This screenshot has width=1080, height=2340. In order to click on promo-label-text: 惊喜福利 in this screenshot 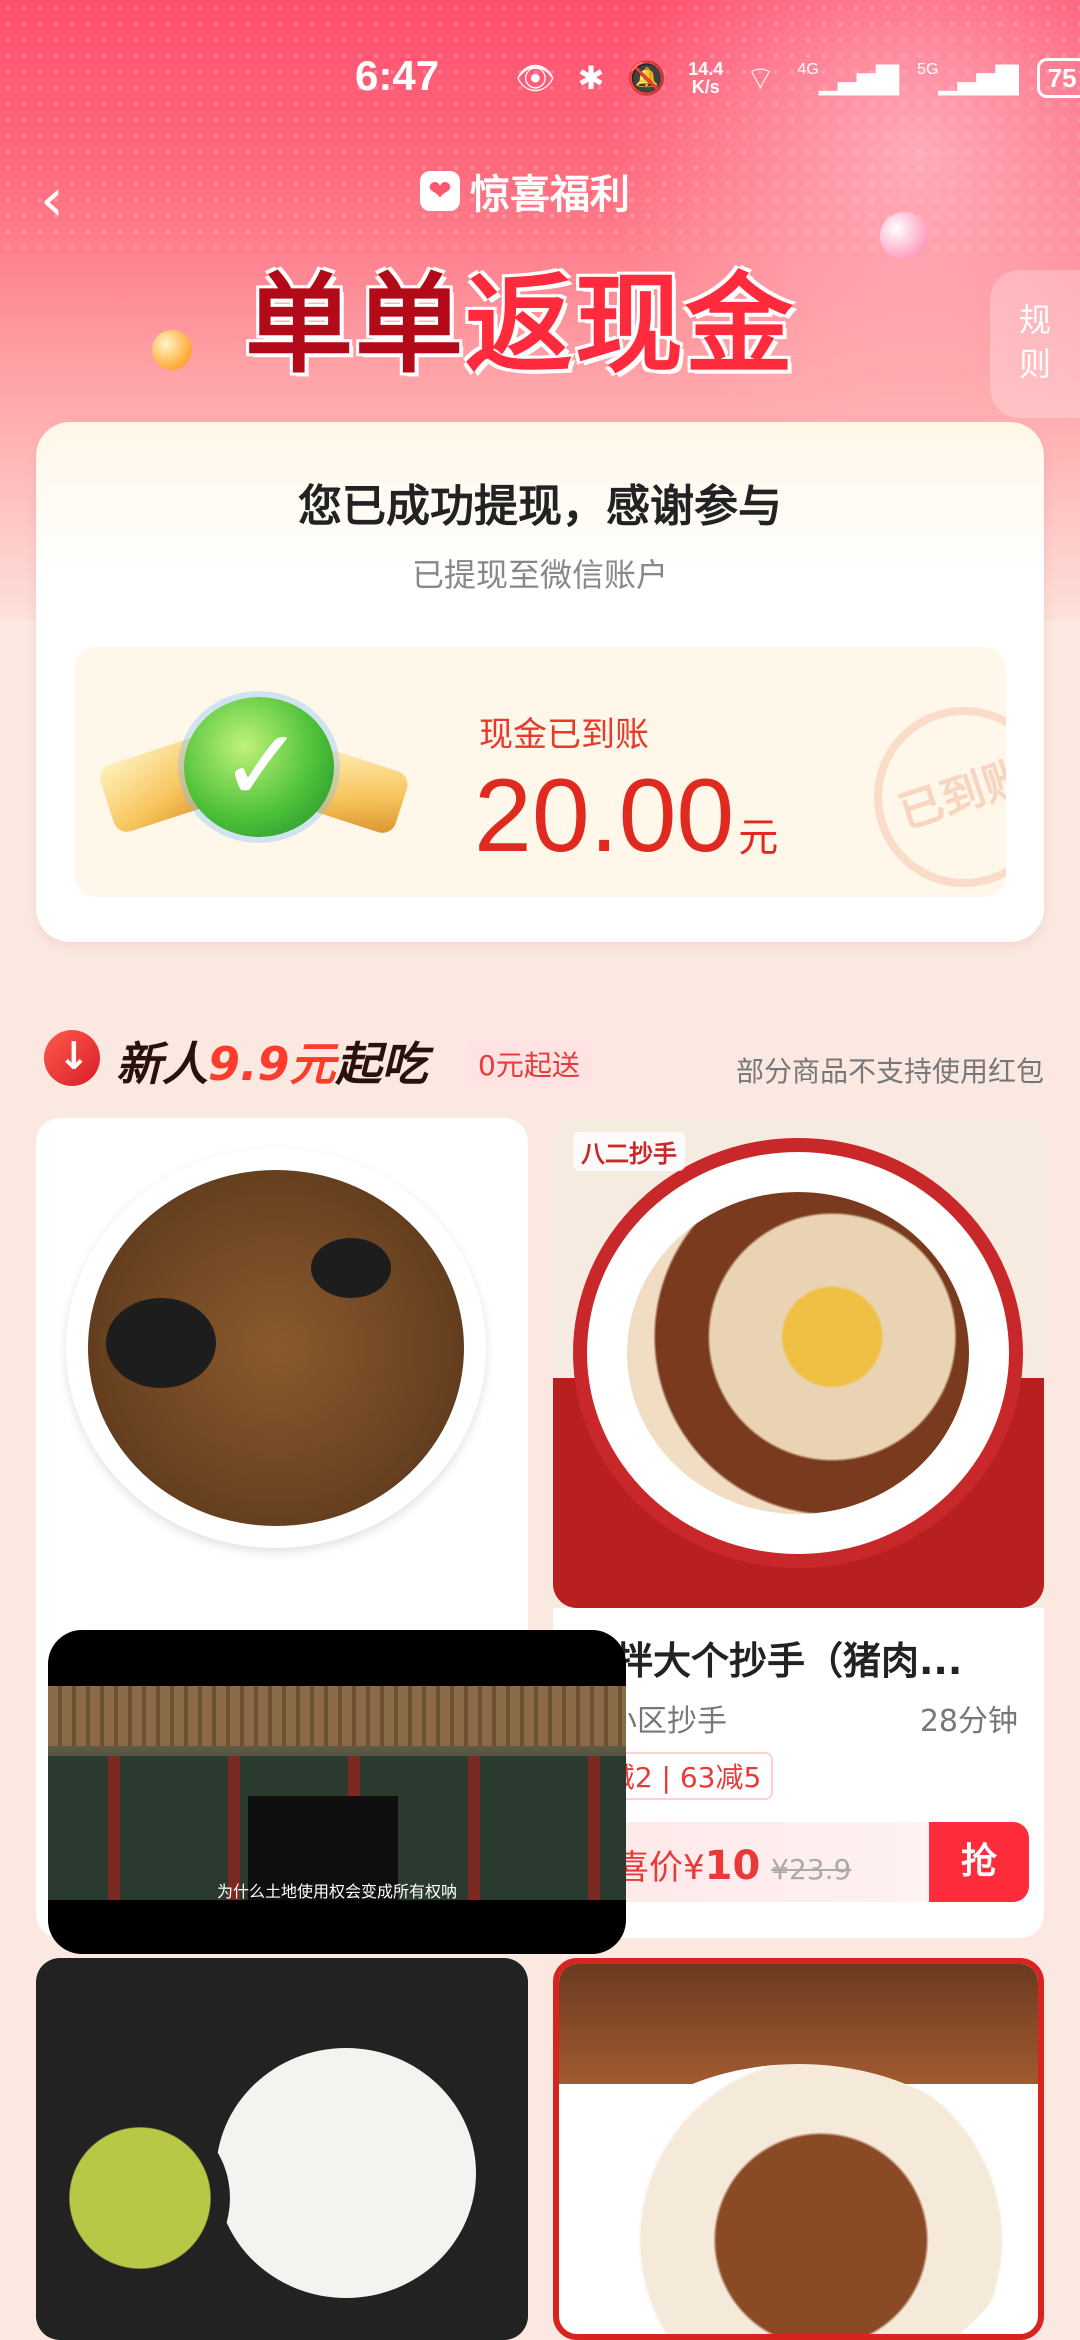, I will do `click(550, 195)`.